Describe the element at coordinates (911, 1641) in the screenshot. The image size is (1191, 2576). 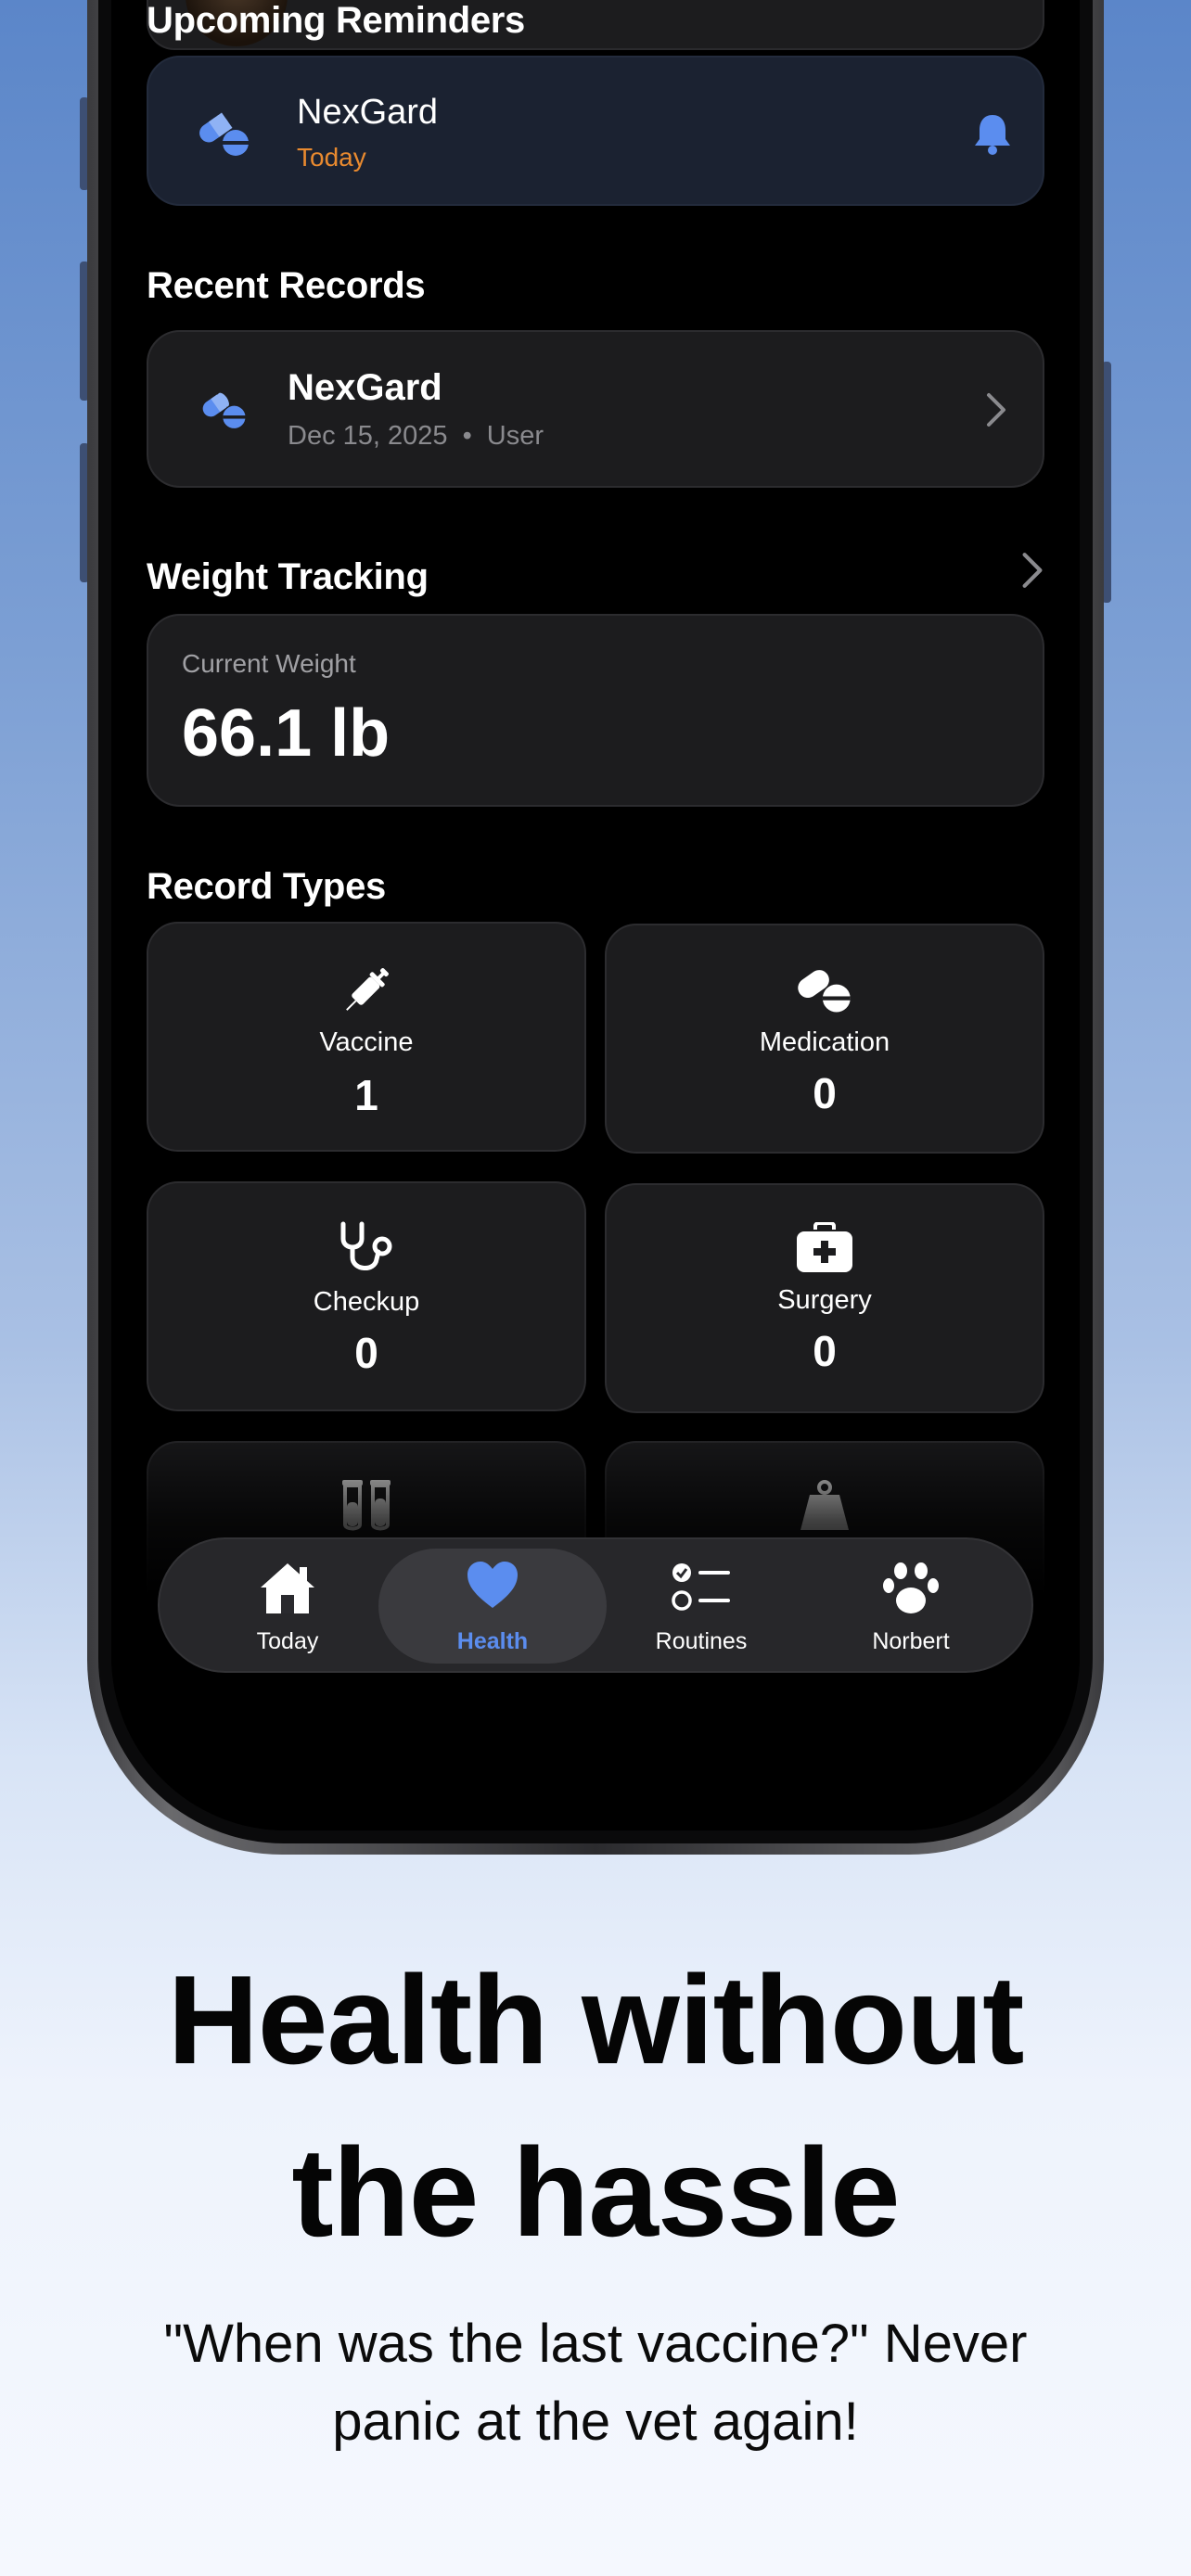
I see `tab-label: Norbert` at that location.